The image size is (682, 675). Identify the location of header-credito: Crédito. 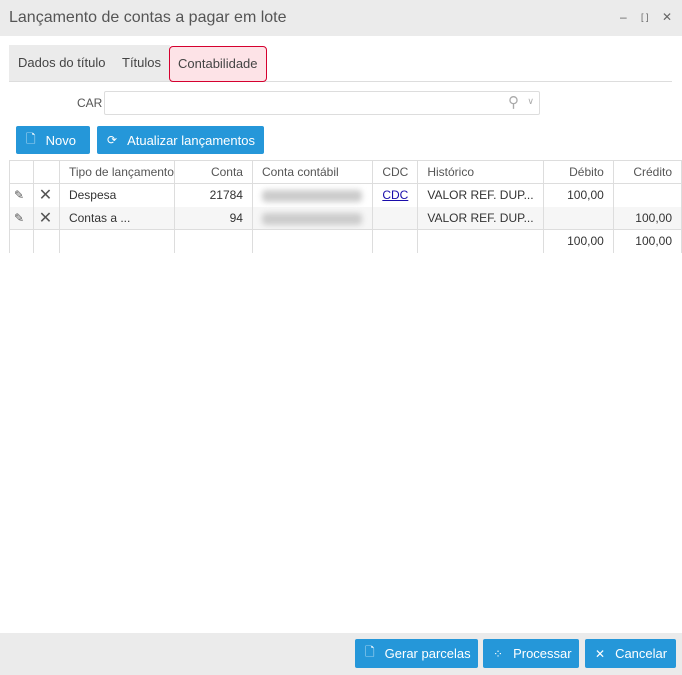
(647, 172).